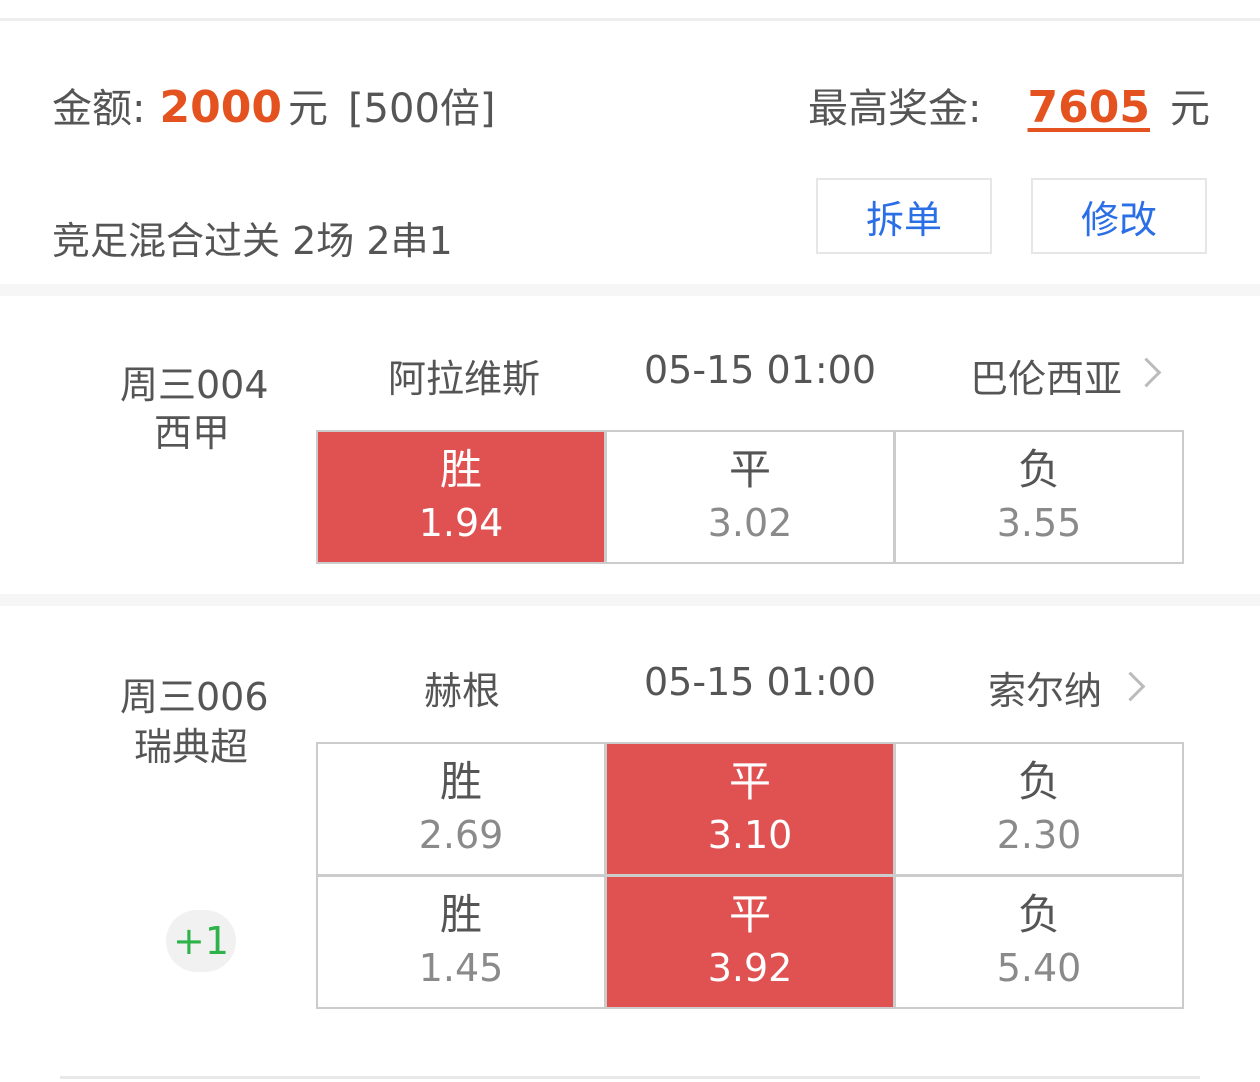 The height and width of the screenshot is (1082, 1260). What do you see at coordinates (1046, 379) in the screenshot?
I see `away-team: 巴伦西亚` at bounding box center [1046, 379].